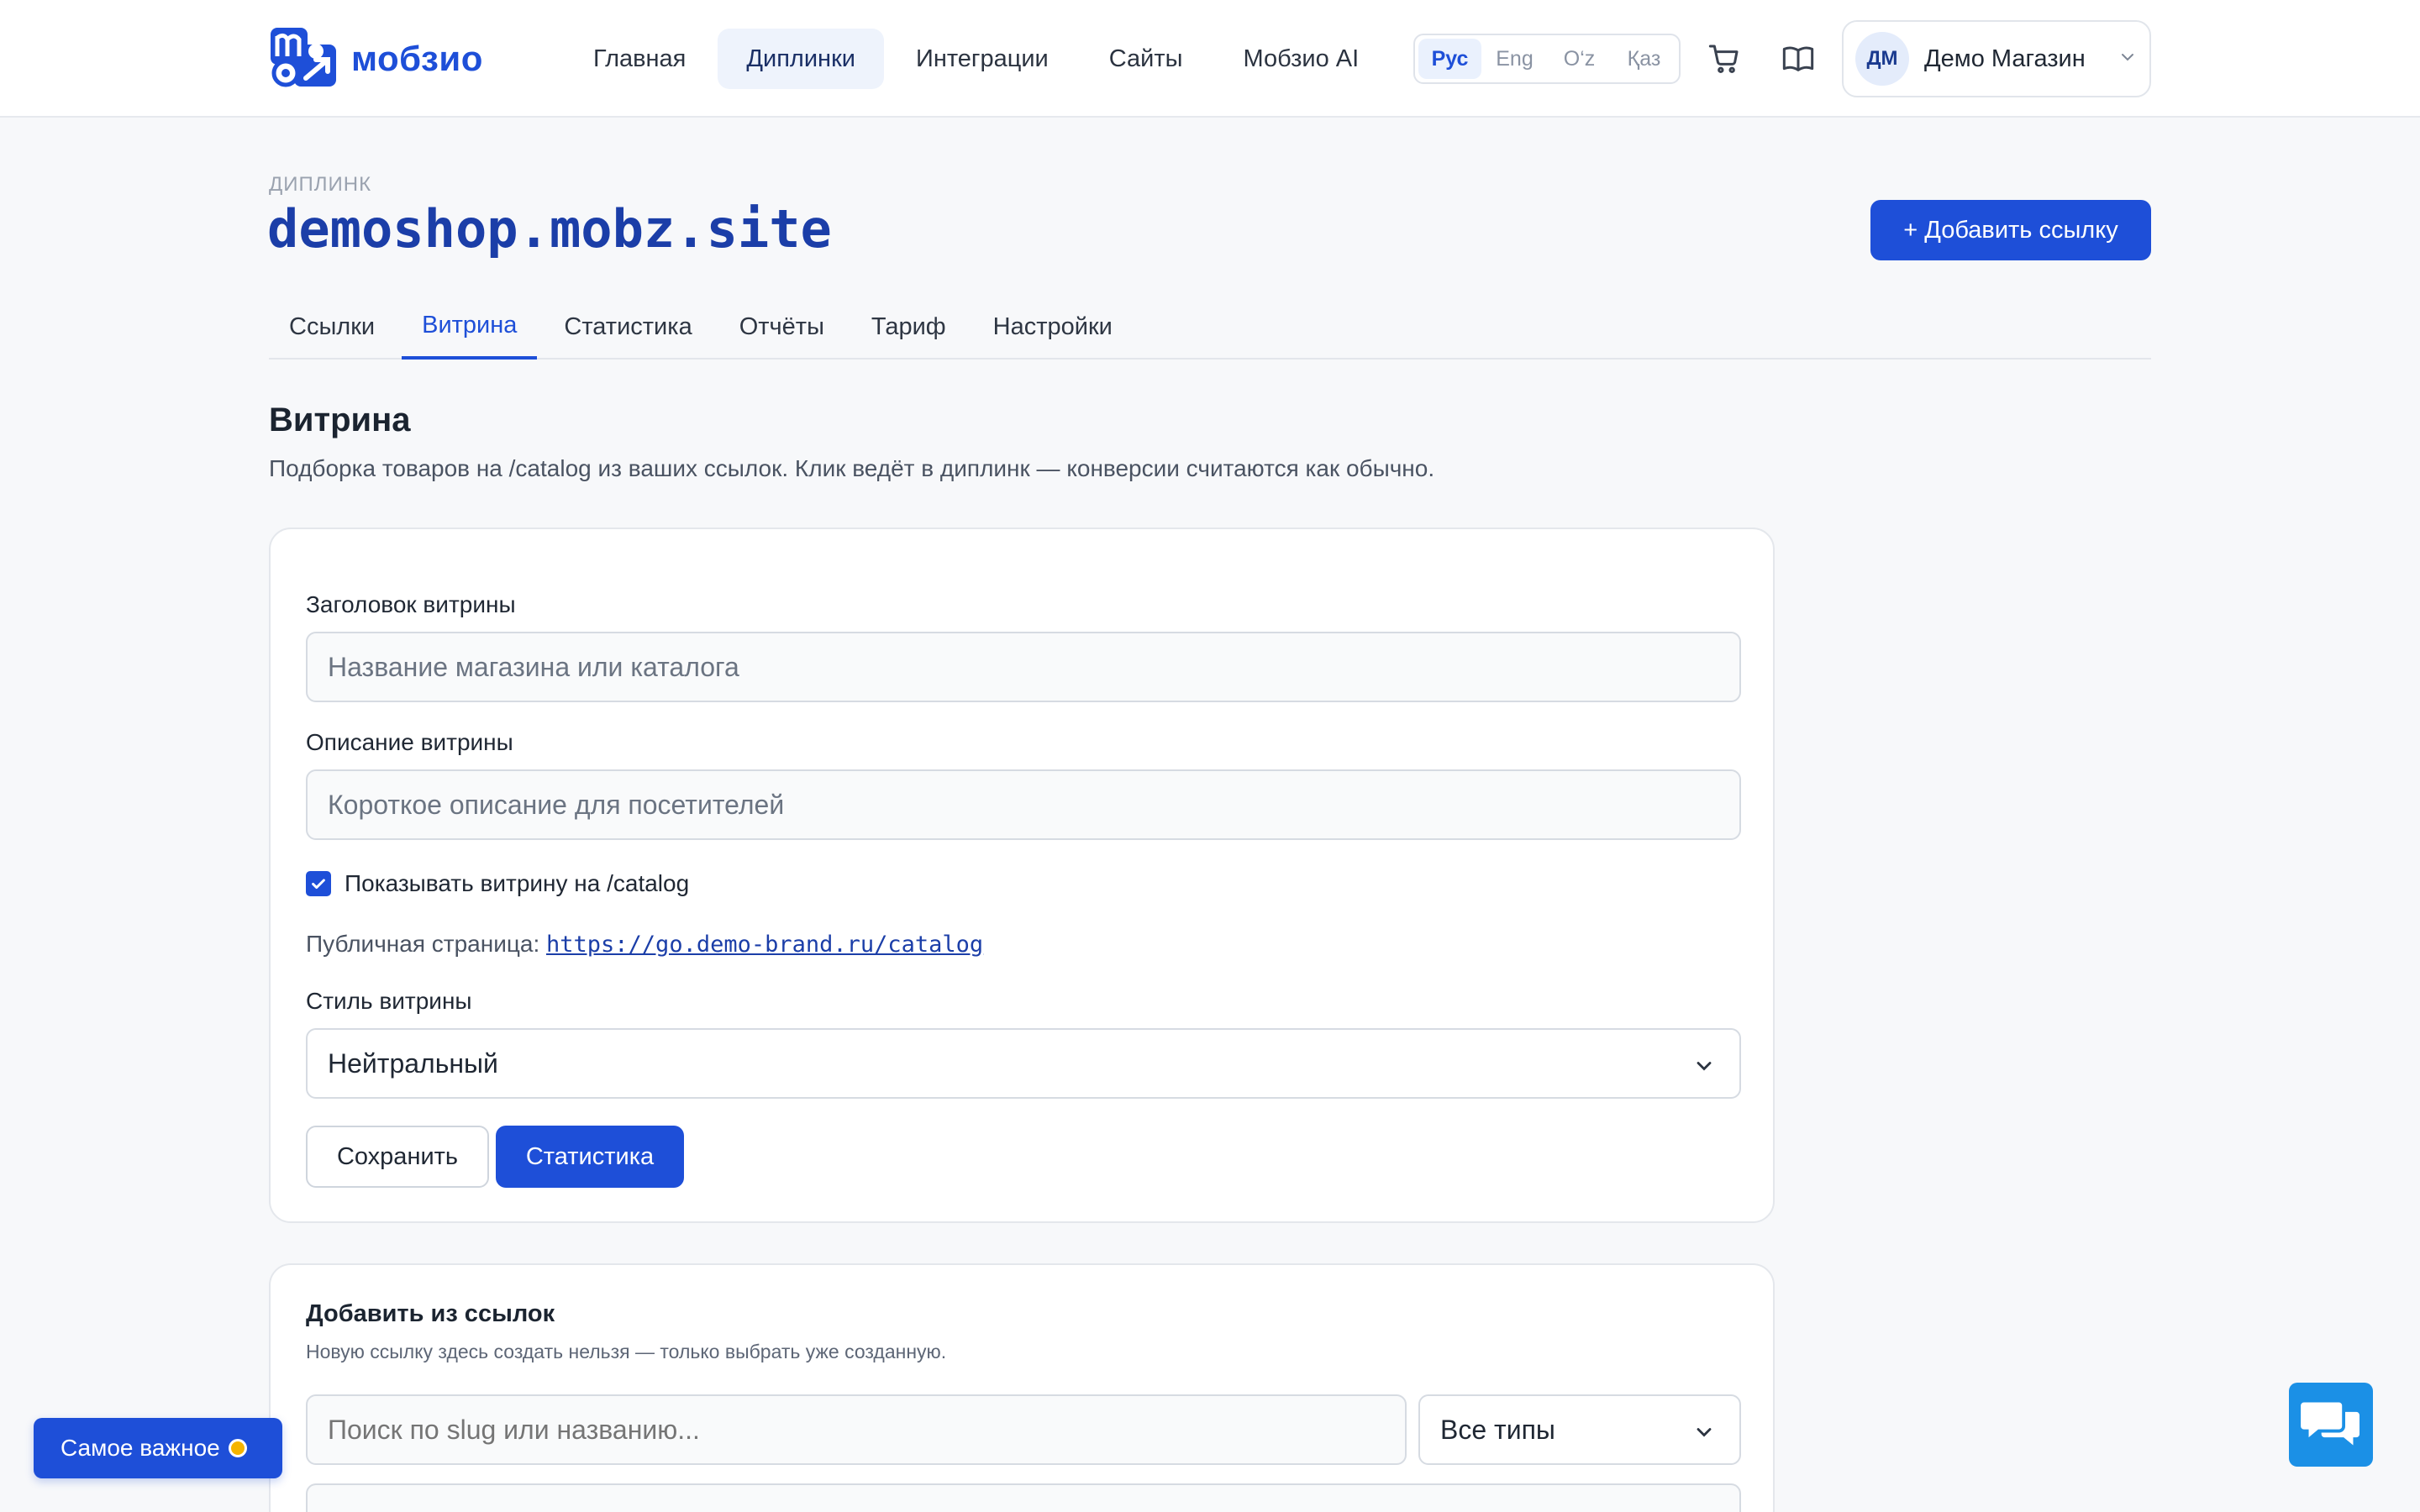 This screenshot has width=2420, height=1512. What do you see at coordinates (417, 58) in the screenshot?
I see `logo-text: мобзио` at bounding box center [417, 58].